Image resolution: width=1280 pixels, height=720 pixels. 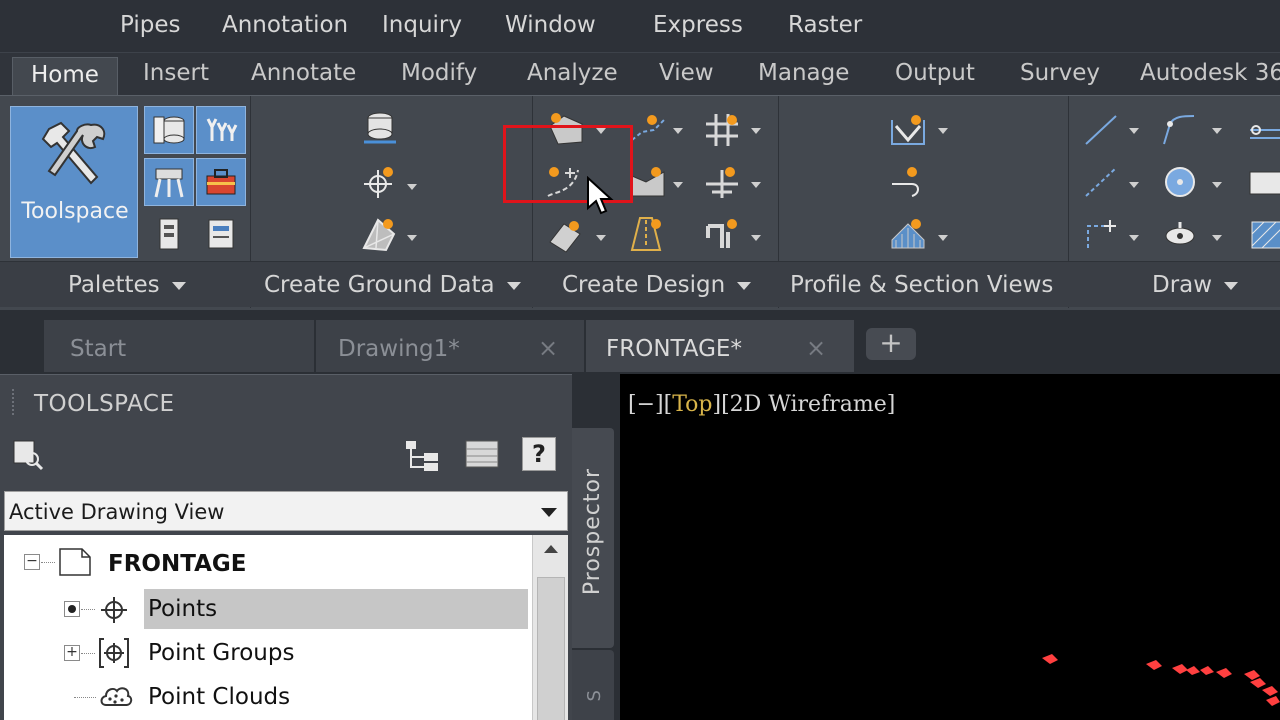 I want to click on points-icon, so click(x=380, y=182).